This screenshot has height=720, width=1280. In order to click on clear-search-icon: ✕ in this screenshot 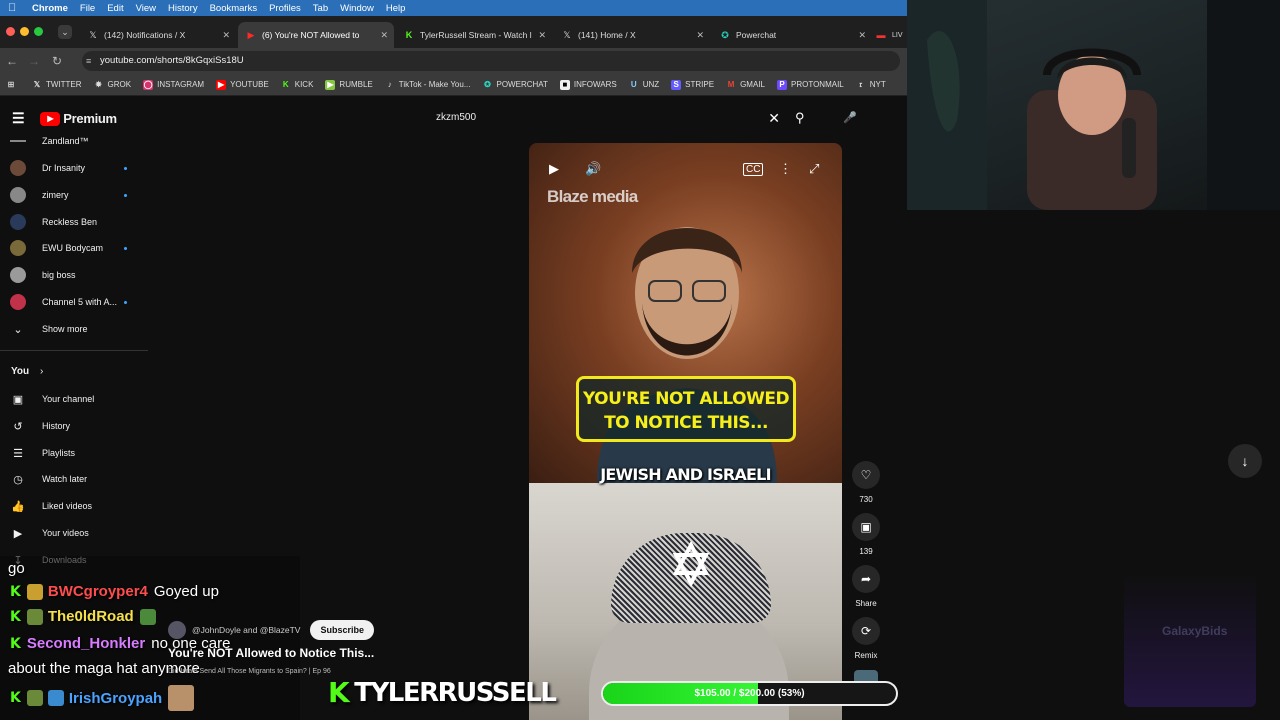, I will do `click(774, 118)`.